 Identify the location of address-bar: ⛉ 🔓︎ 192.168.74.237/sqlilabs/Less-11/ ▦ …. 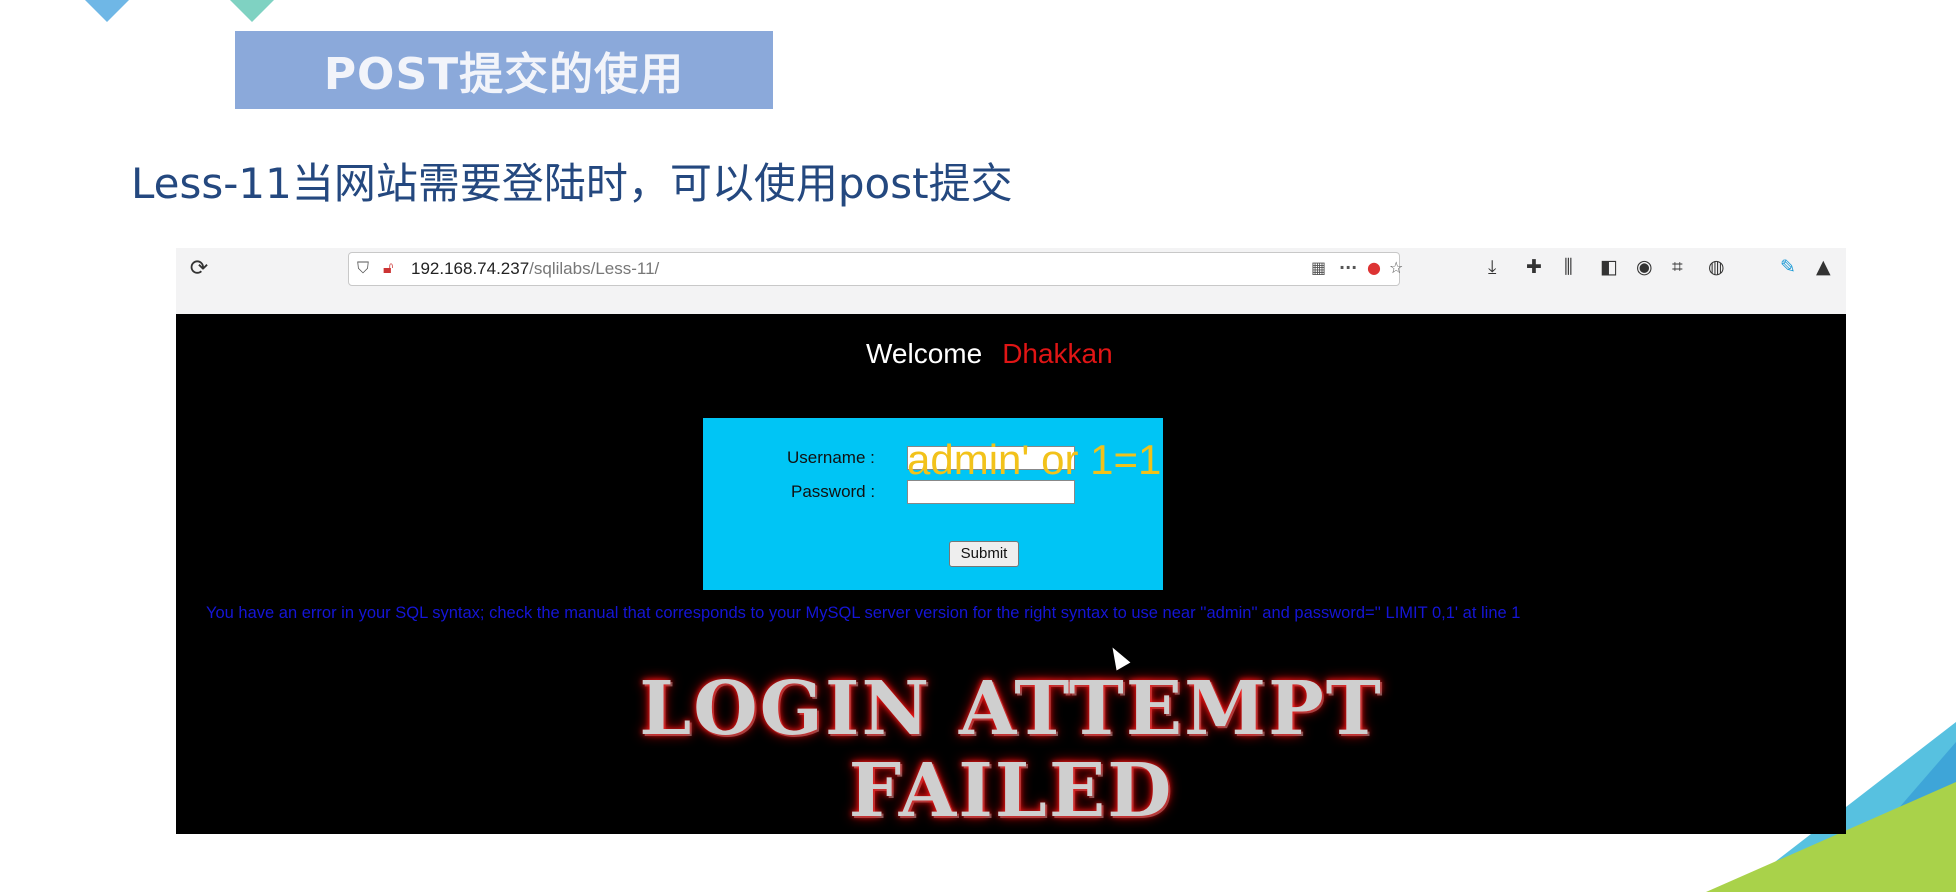
(875, 269).